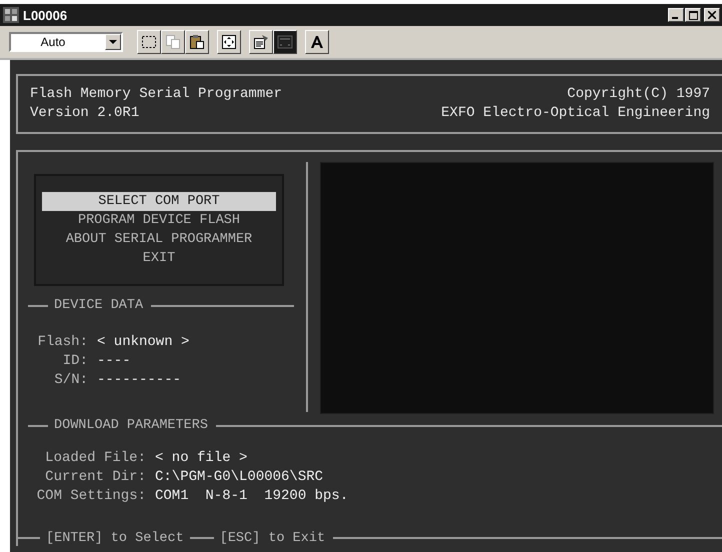 The height and width of the screenshot is (552, 722). I want to click on menu-item: EXIT, so click(159, 258).